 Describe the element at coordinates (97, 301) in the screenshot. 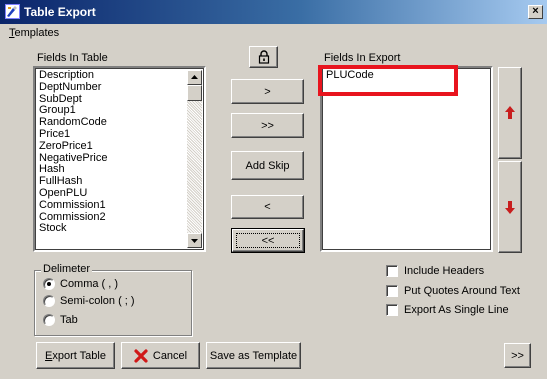

I see `radio-semicolon-label: Semi-colon ( ; )` at that location.